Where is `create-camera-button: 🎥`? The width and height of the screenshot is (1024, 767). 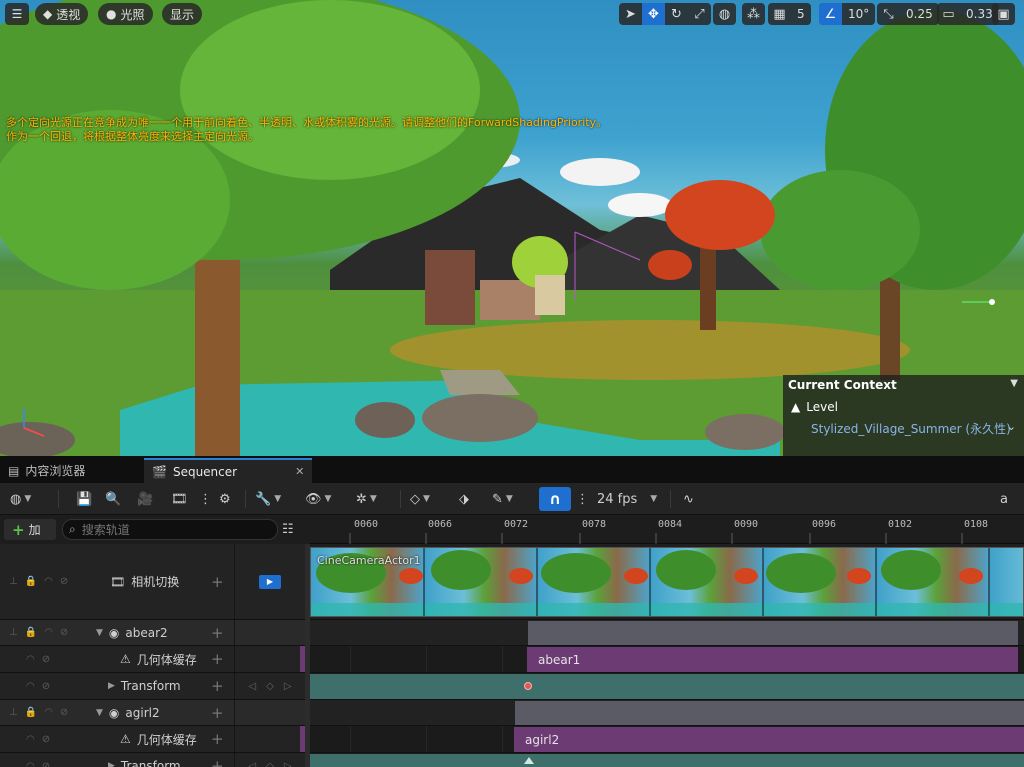 create-camera-button: 🎥 is located at coordinates (145, 499).